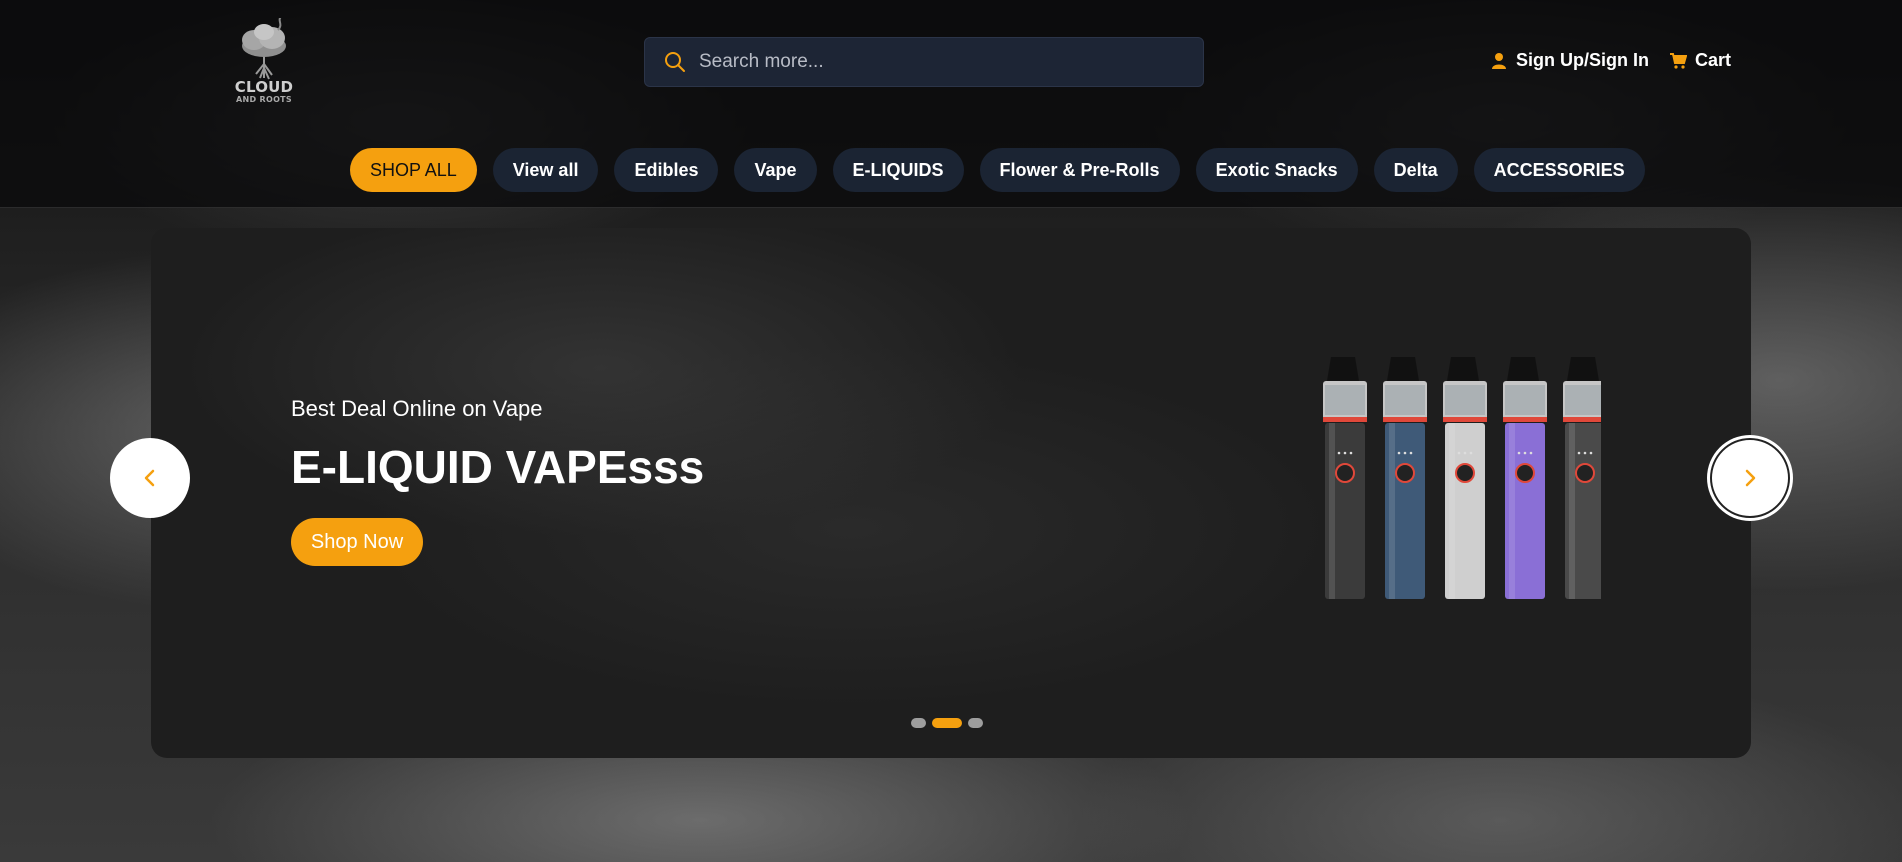  I want to click on carousel-dots, so click(947, 723).